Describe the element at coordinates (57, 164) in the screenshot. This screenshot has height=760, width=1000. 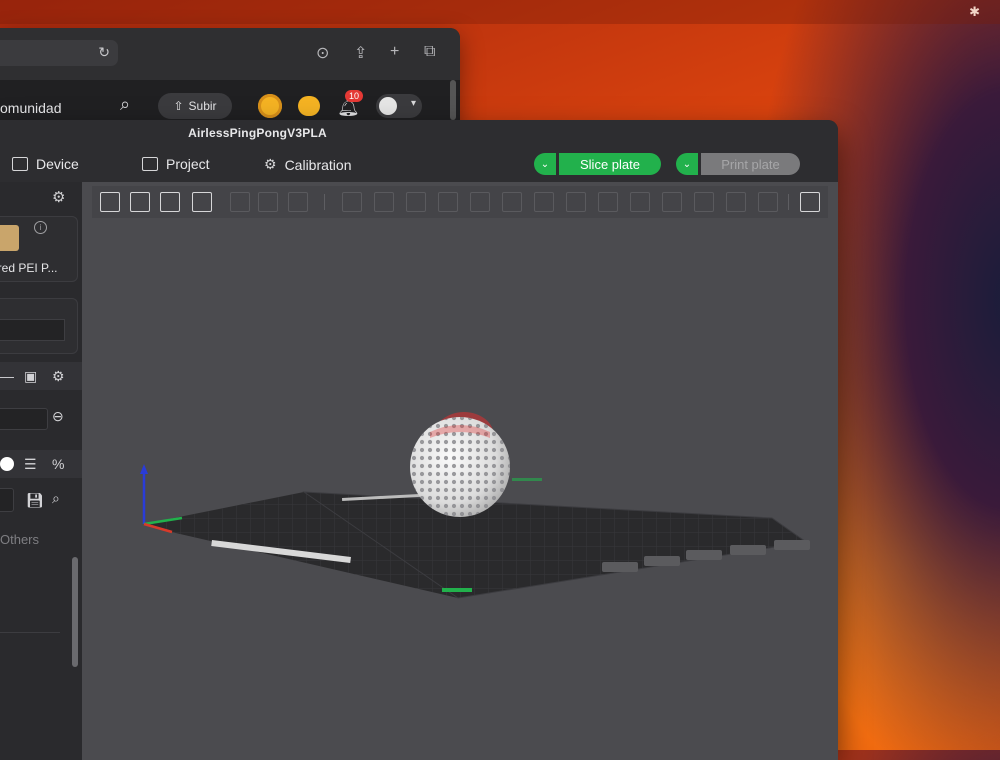
I see `nav-device-label: Device` at that location.